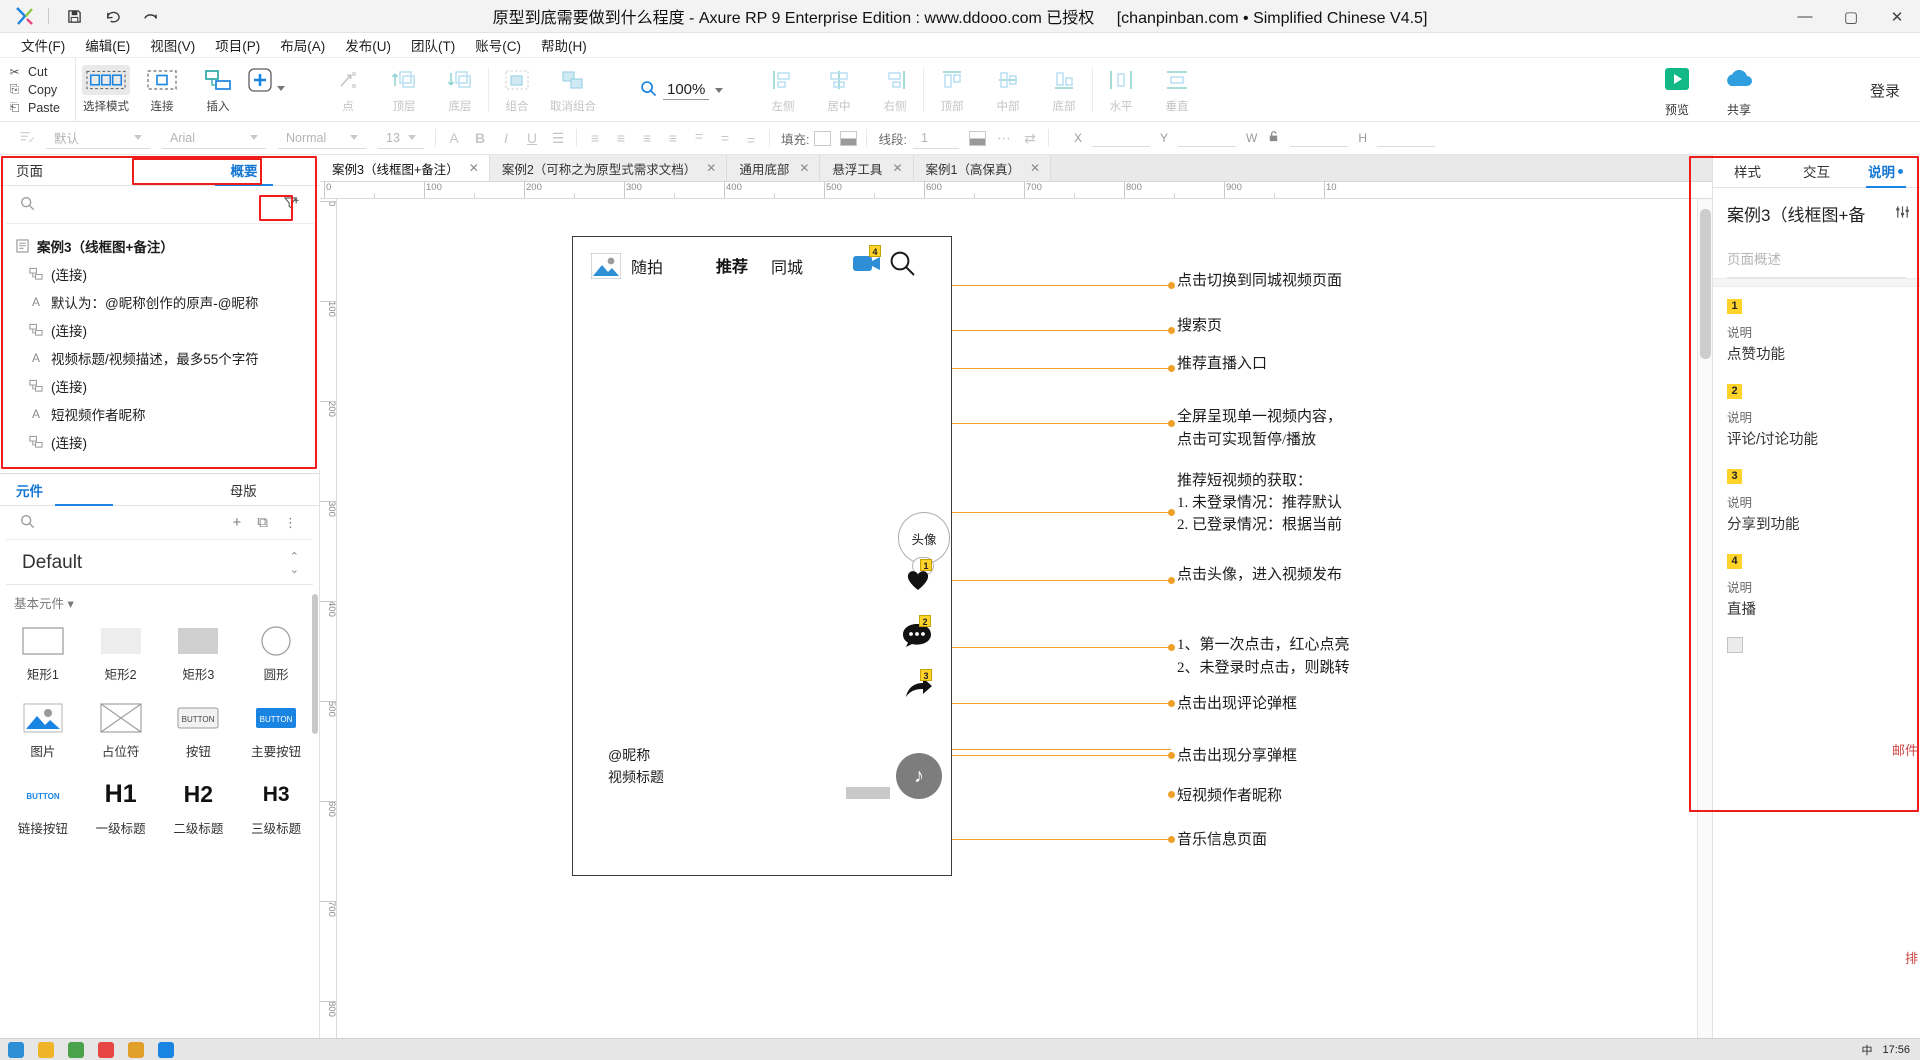 The height and width of the screenshot is (1060, 1920). Describe the element at coordinates (132, 522) in the screenshot. I see `library-search-input` at that location.